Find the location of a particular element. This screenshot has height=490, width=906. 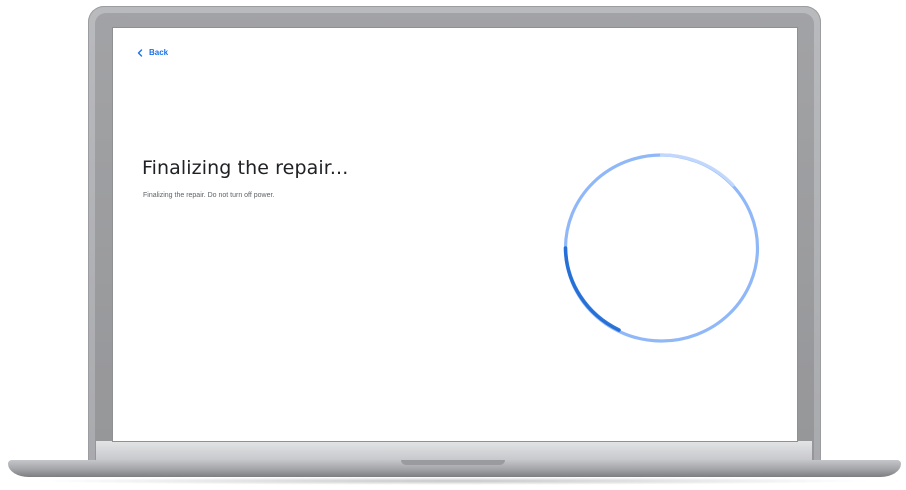

laptop-base-notch is located at coordinates (453, 462).